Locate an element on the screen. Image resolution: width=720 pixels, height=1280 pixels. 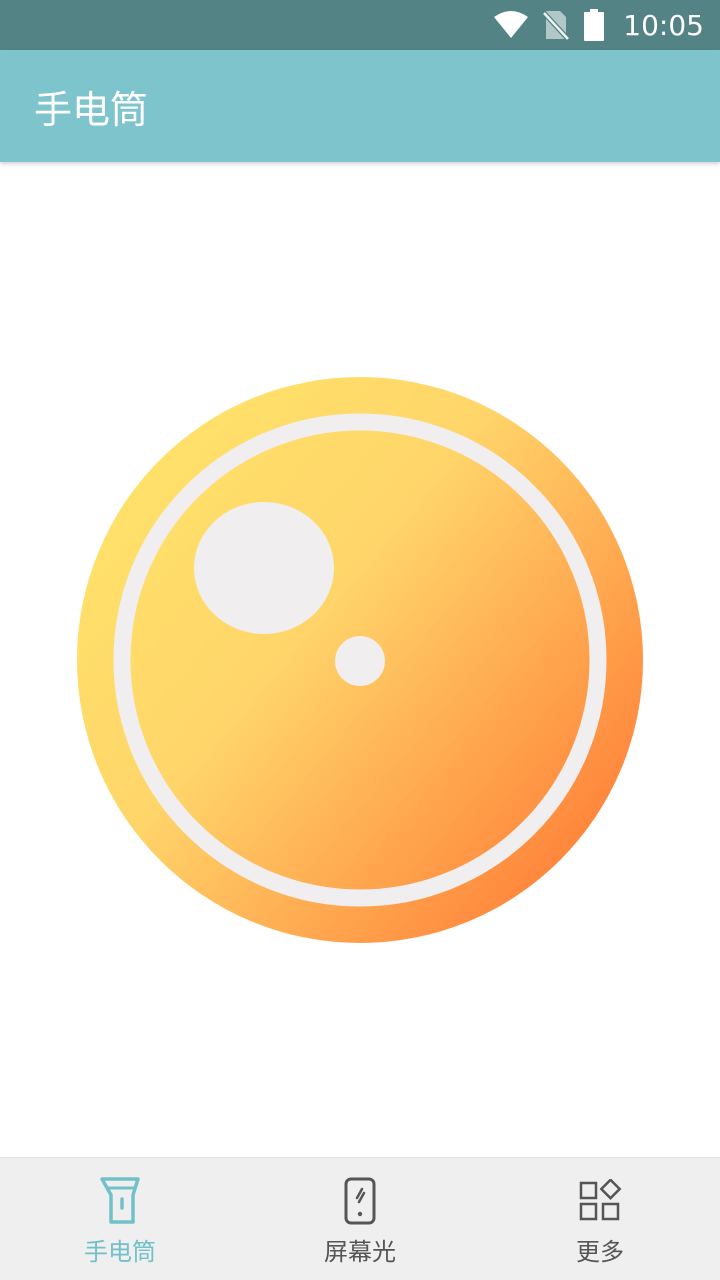
nav-item-screen-light: 屏幕光 is located at coordinates (360, 1219).